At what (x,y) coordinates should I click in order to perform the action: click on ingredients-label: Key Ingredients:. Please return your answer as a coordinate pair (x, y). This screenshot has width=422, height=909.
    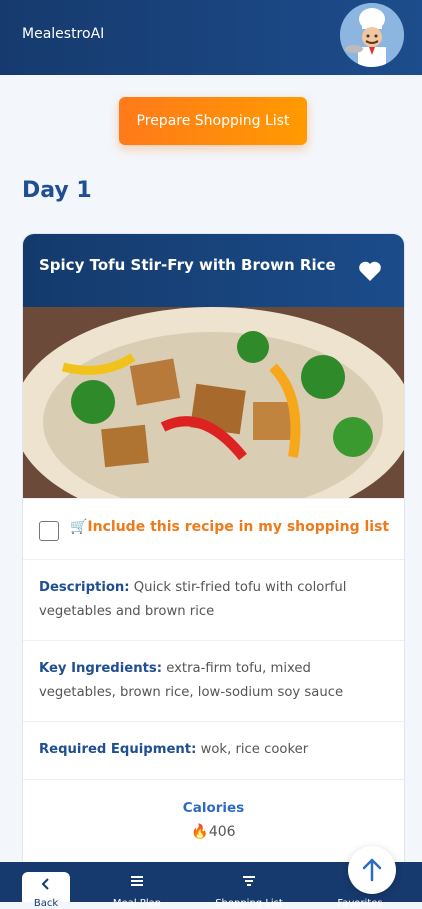
    Looking at the image, I should click on (101, 668).